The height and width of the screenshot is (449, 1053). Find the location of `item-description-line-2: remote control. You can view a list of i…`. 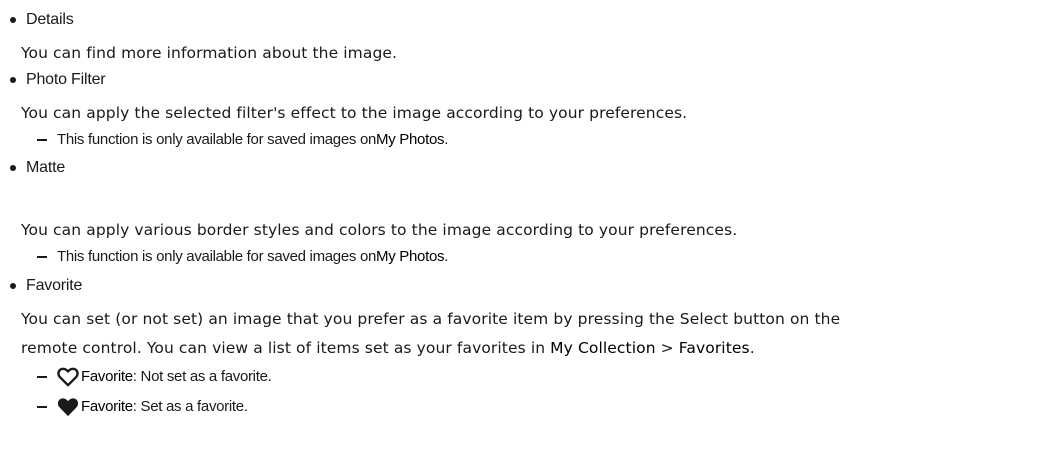

item-description-line-2: remote control. You can view a list of i… is located at coordinates (388, 348).